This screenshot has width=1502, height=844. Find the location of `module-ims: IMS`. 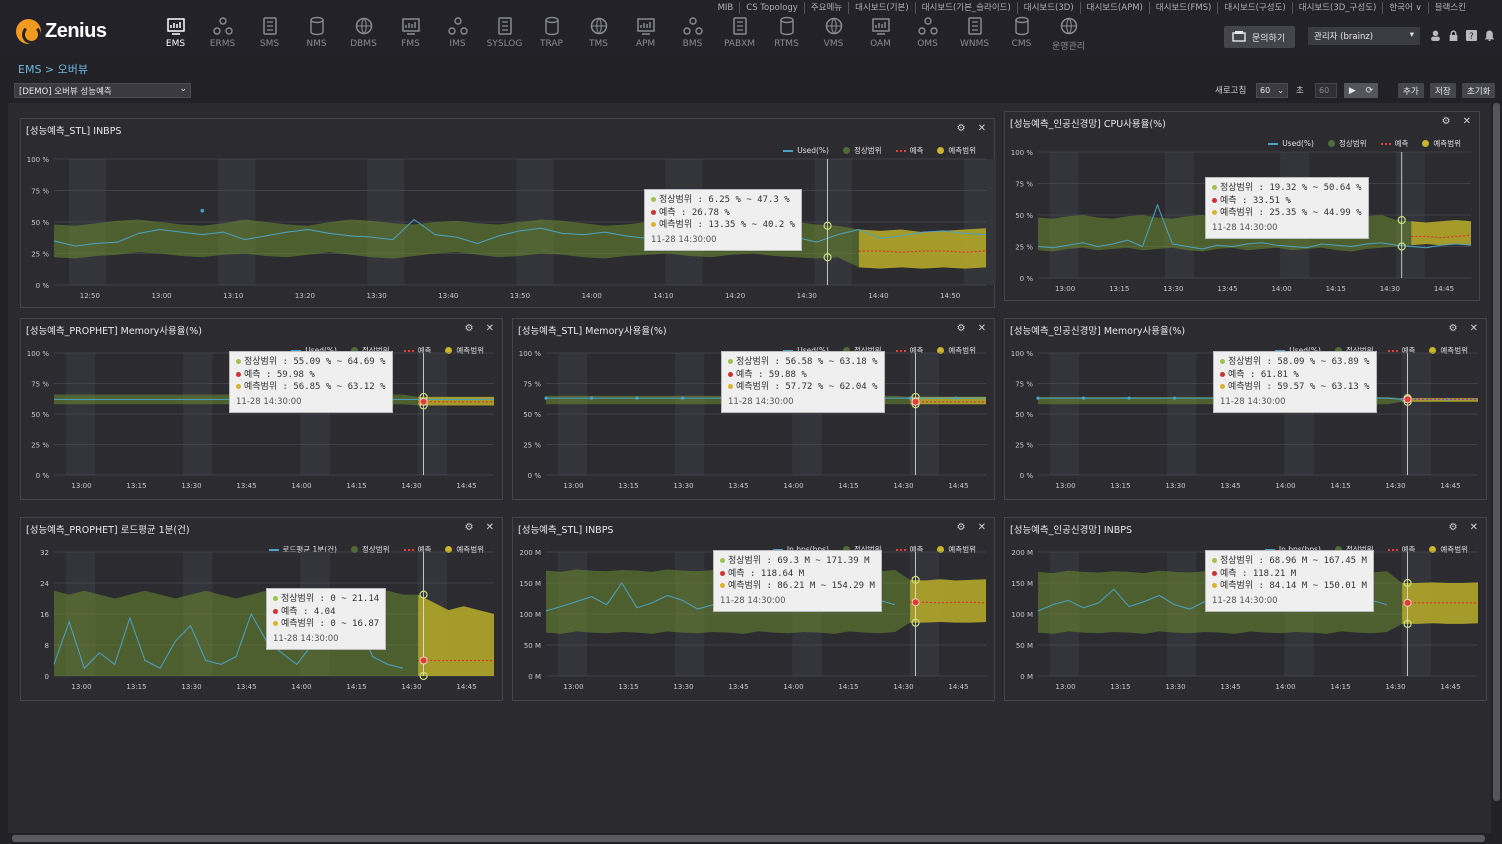

module-ims: IMS is located at coordinates (457, 35).